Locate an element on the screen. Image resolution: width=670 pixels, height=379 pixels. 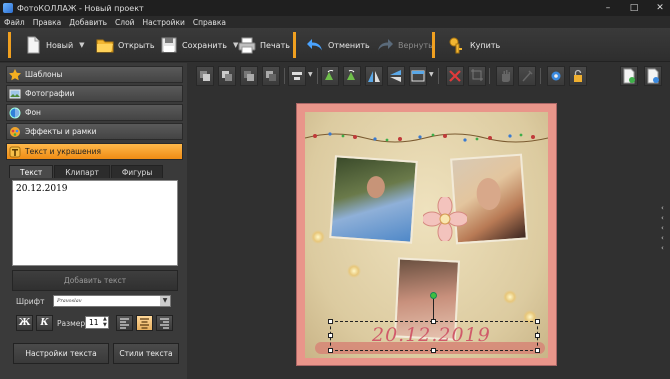
tab-clipart: Клипарт is located at coordinates (82, 171).